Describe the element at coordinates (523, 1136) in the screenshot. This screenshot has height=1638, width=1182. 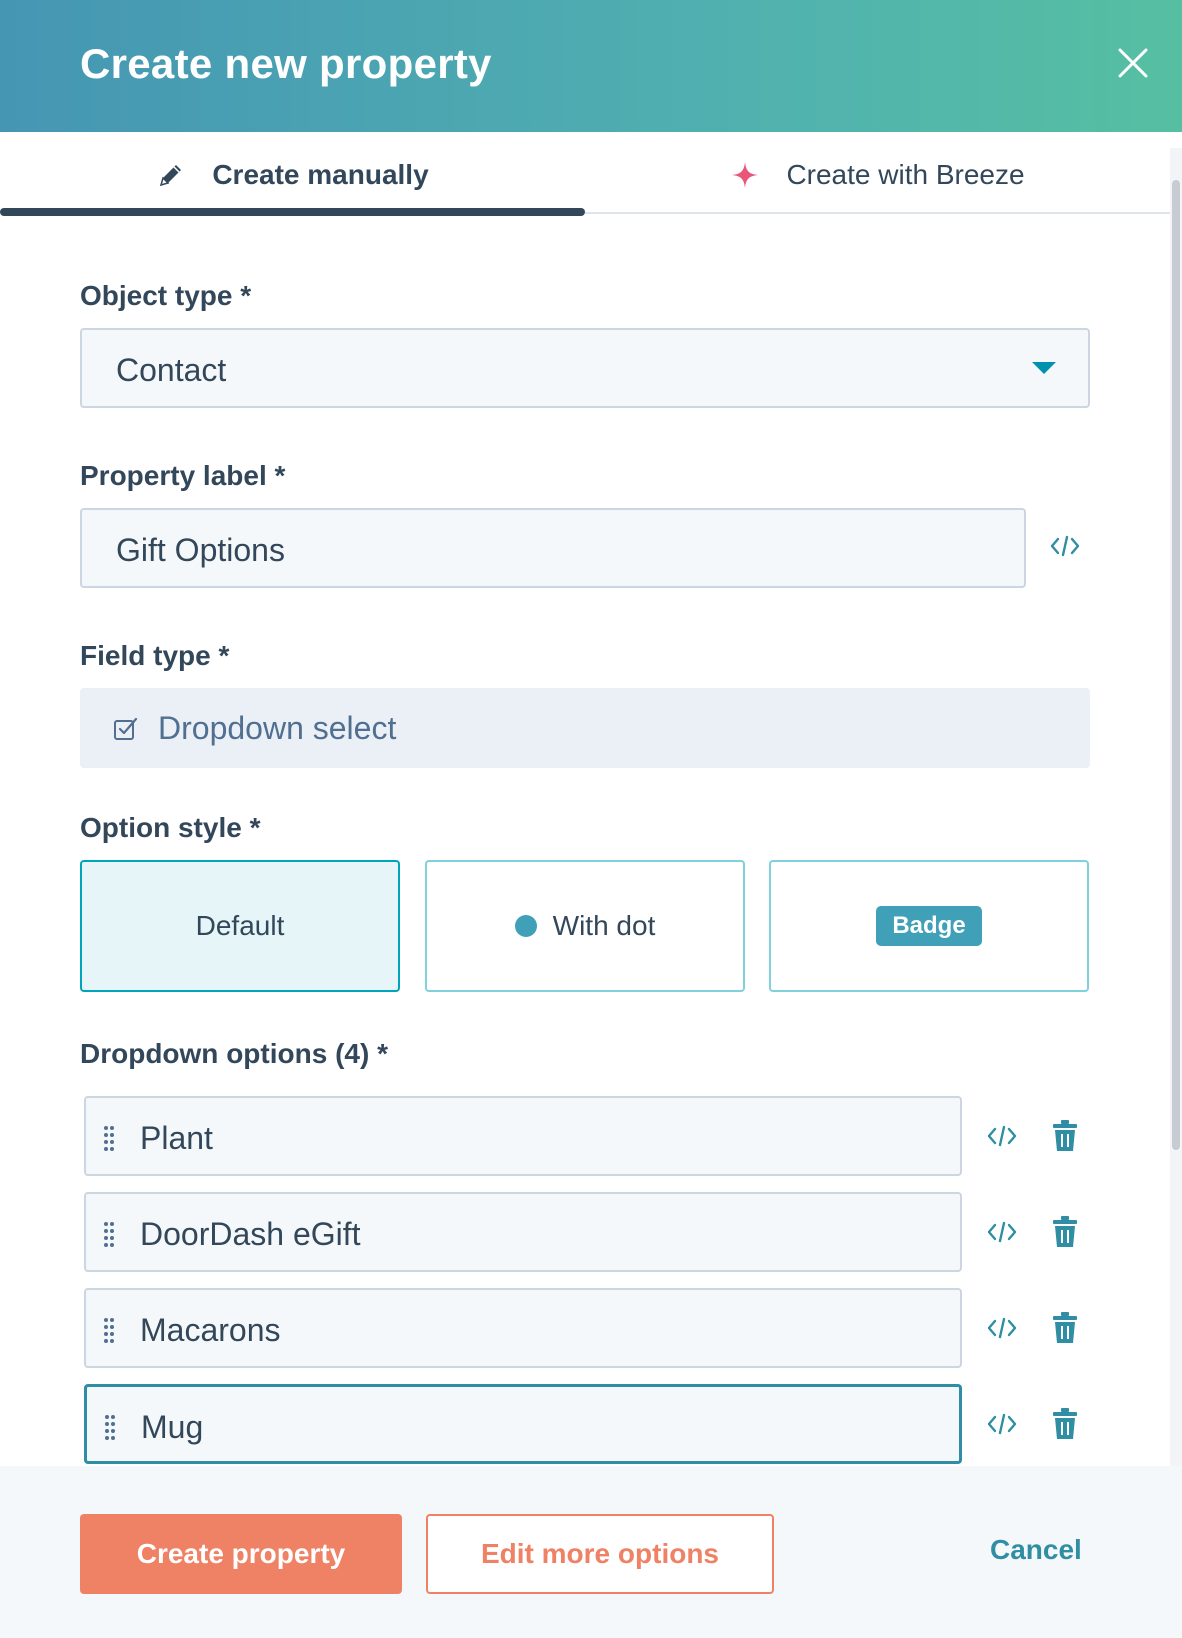
I see `dropdown-option-input: Plant` at that location.